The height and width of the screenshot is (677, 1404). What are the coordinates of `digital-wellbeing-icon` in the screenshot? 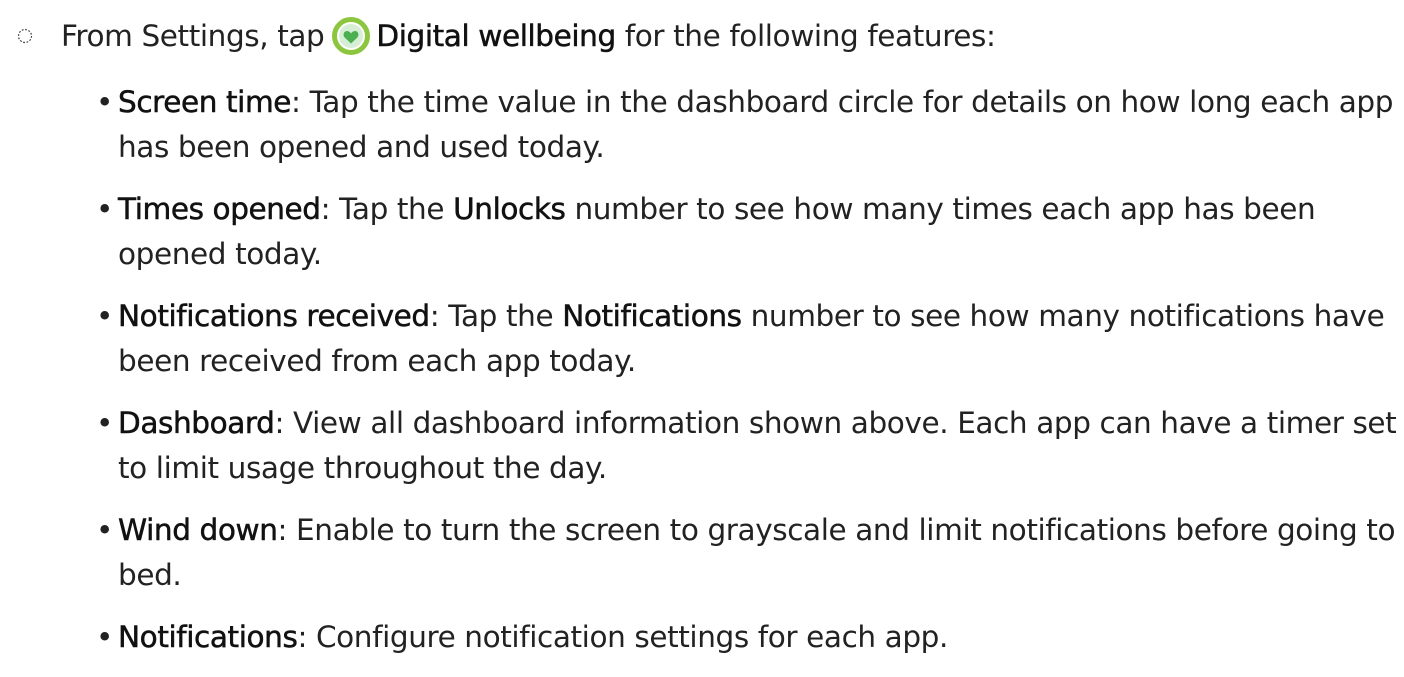 It's located at (351, 36).